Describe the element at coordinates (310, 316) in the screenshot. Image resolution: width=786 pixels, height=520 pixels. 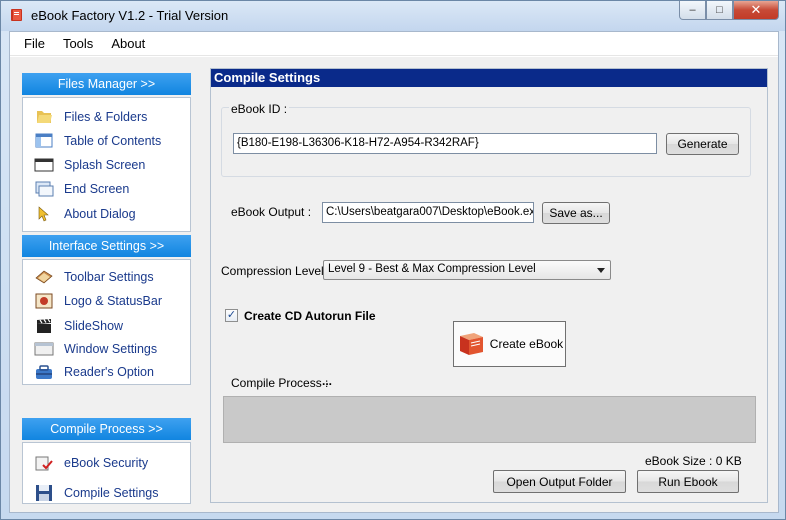
I see `autorun-label: Create CD Autorun File` at that location.